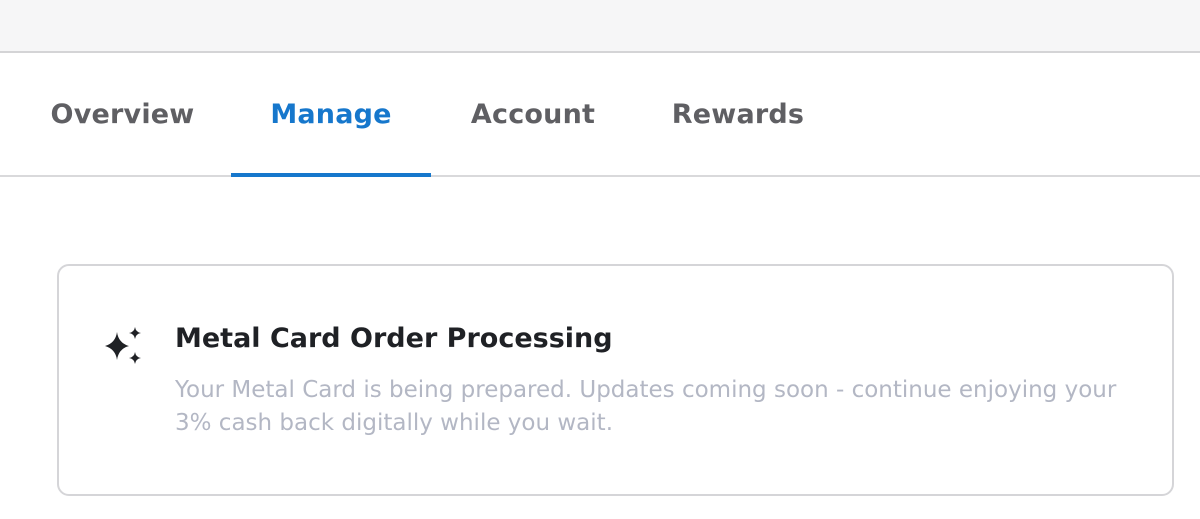 The height and width of the screenshot is (519, 1200). Describe the element at coordinates (533, 114) in the screenshot. I see `tab-account: Account` at that location.